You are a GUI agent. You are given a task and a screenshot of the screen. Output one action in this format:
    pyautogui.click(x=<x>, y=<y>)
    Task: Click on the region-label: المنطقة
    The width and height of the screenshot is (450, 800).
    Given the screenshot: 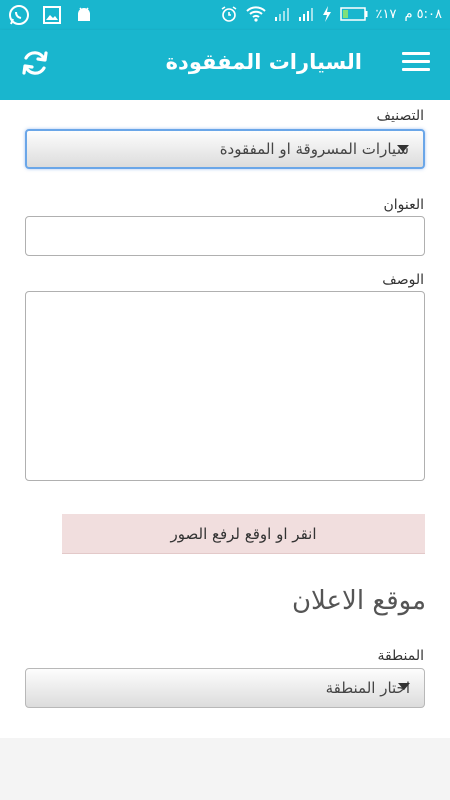 What is the action you would take?
    pyautogui.click(x=400, y=656)
    